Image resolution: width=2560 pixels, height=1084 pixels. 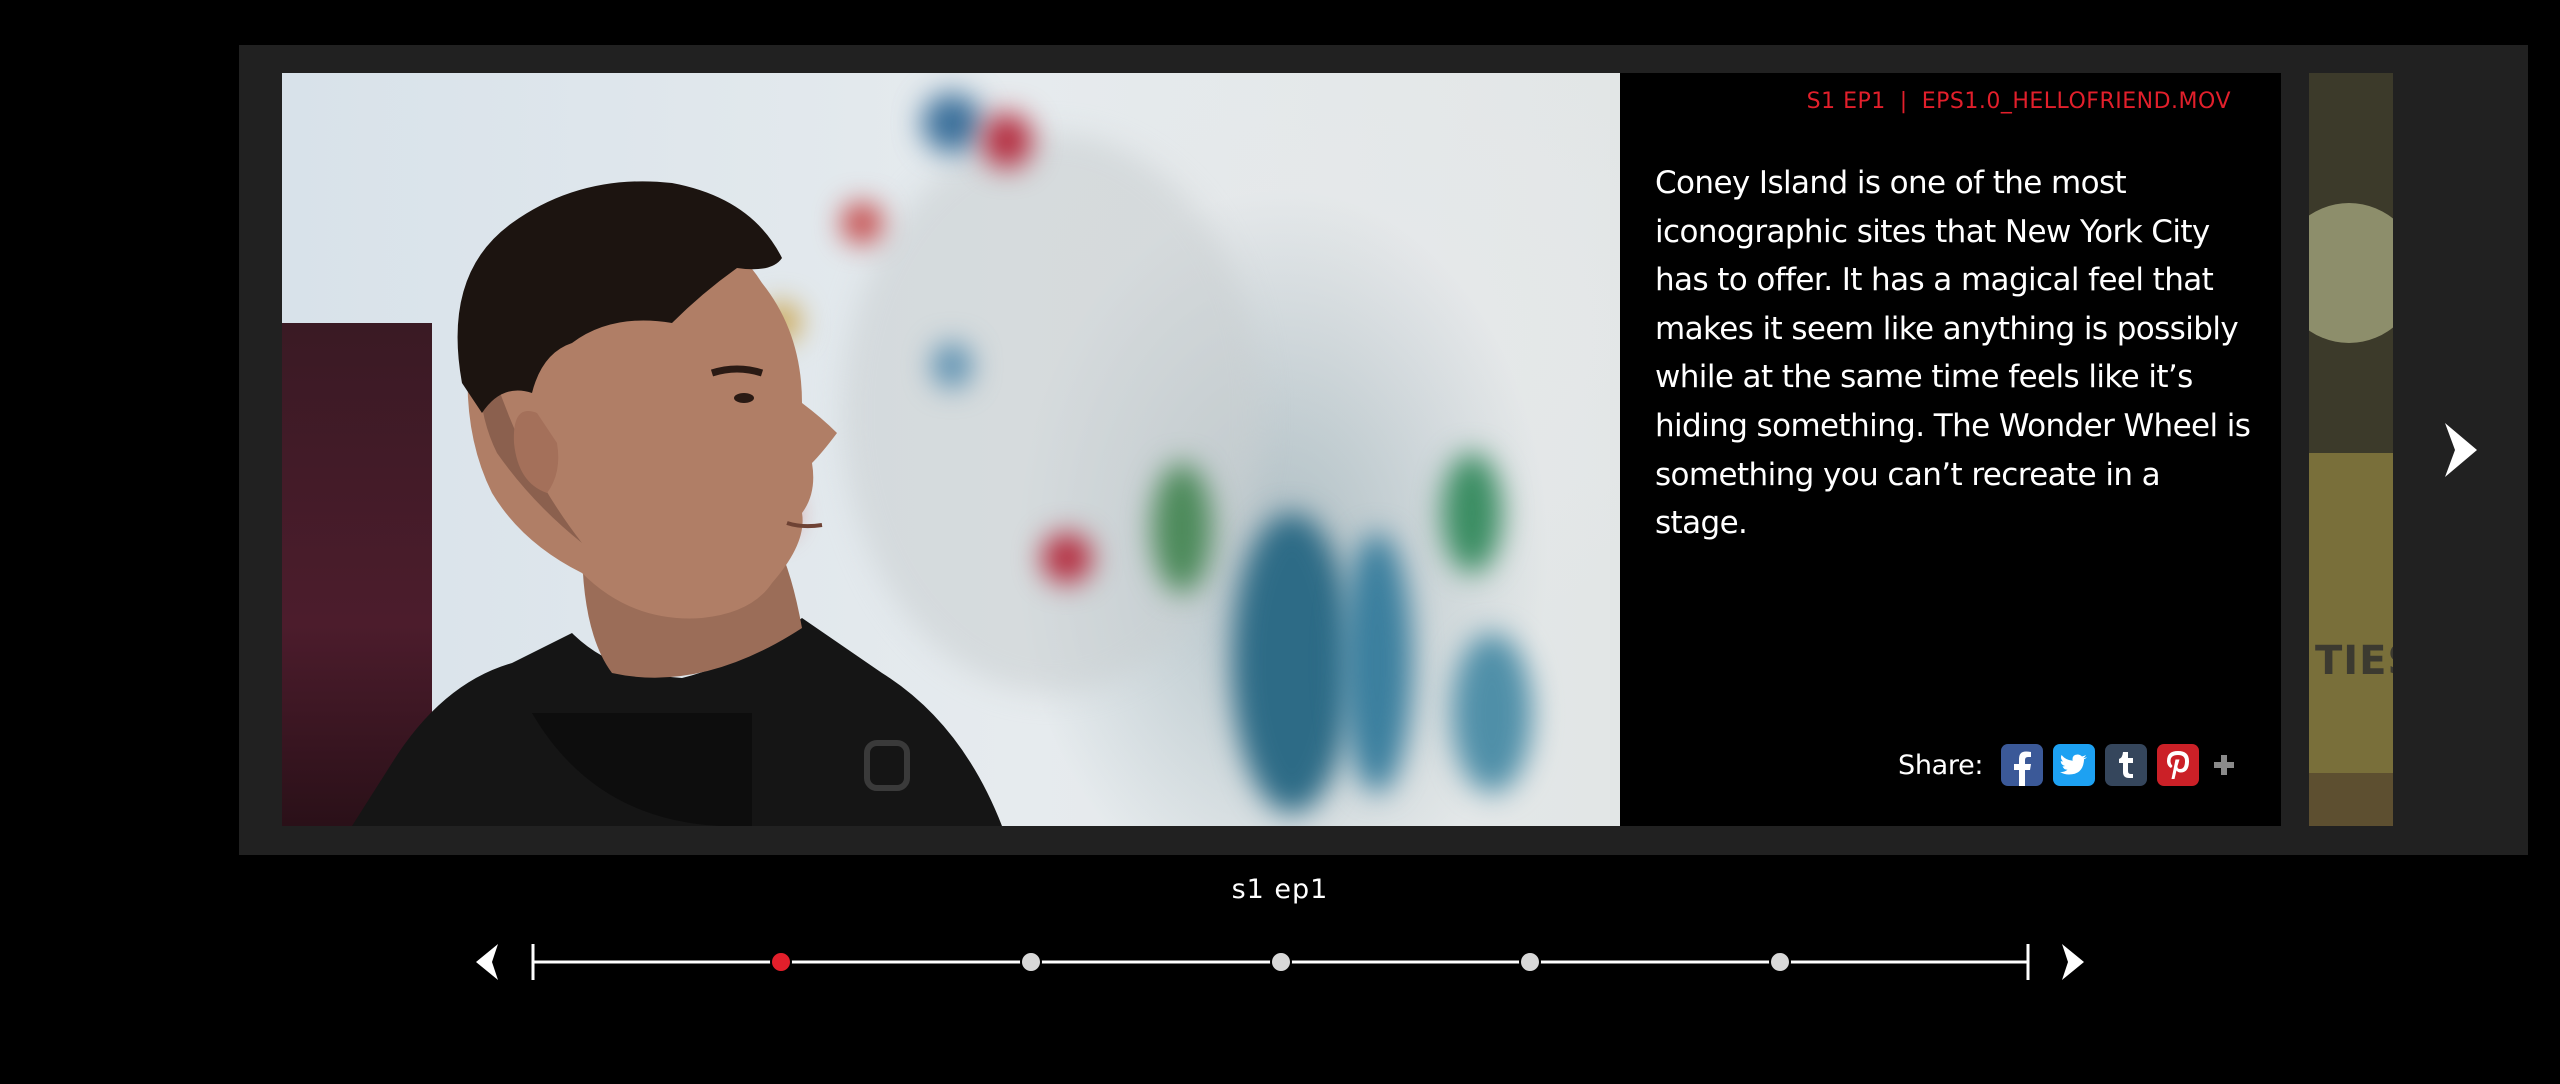 I want to click on share-label: Share:, so click(x=1941, y=765).